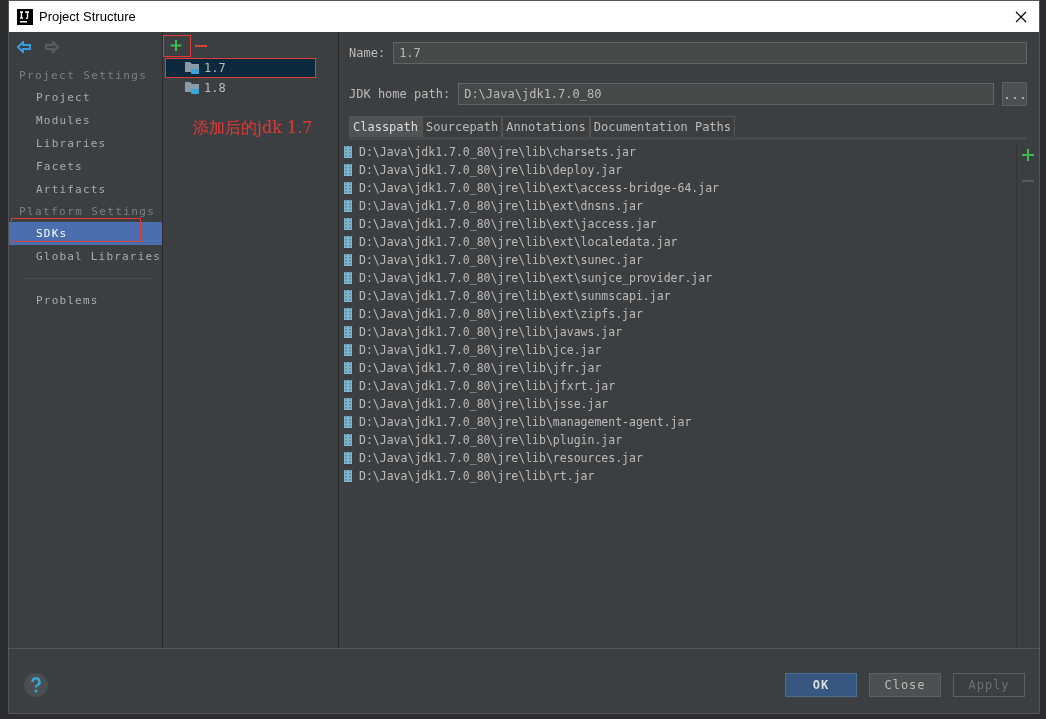 This screenshot has height=719, width=1046. I want to click on classpath-entry: D:\Java\jdk1.7.0_80\jre\lib\ext\sunec.jar, so click(501, 260).